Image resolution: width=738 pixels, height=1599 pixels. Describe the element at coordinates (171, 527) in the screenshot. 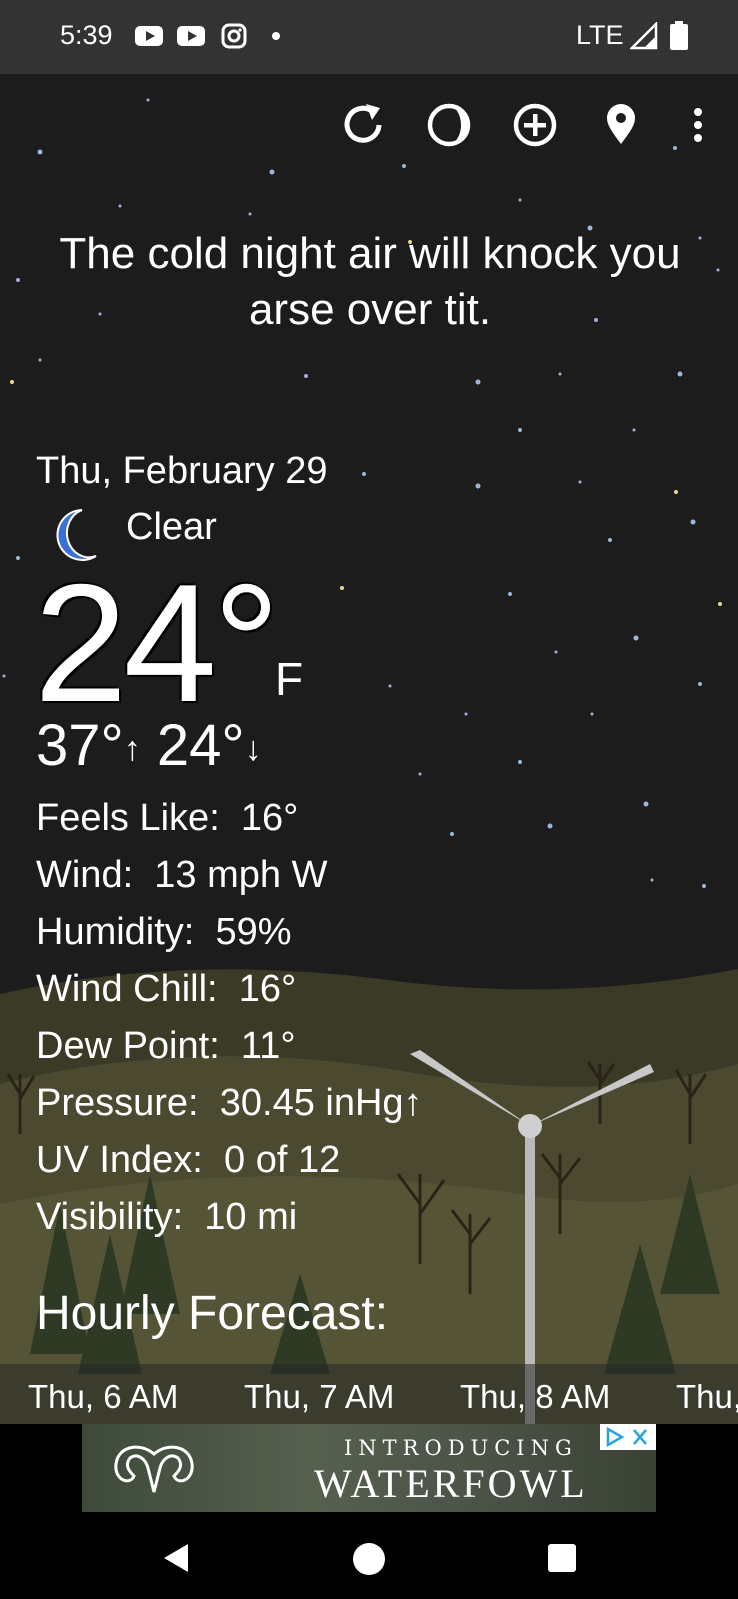

I see `condition-text: Clear` at that location.